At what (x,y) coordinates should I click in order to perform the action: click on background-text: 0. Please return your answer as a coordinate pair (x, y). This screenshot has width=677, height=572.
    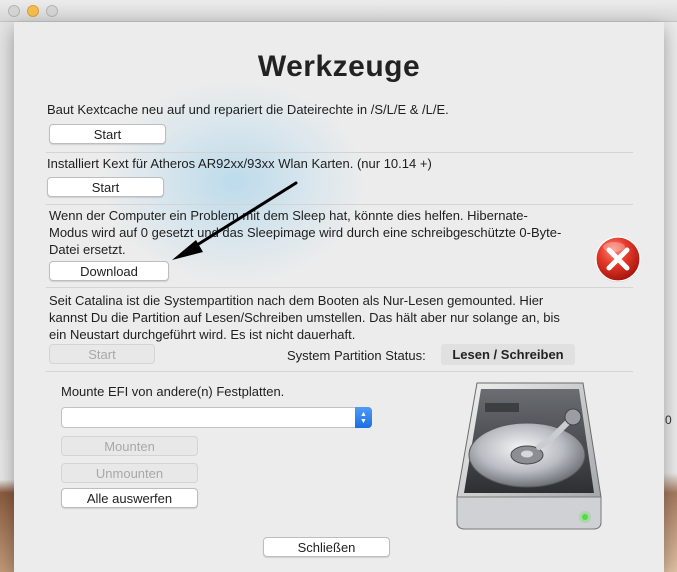
    Looking at the image, I should click on (668, 420).